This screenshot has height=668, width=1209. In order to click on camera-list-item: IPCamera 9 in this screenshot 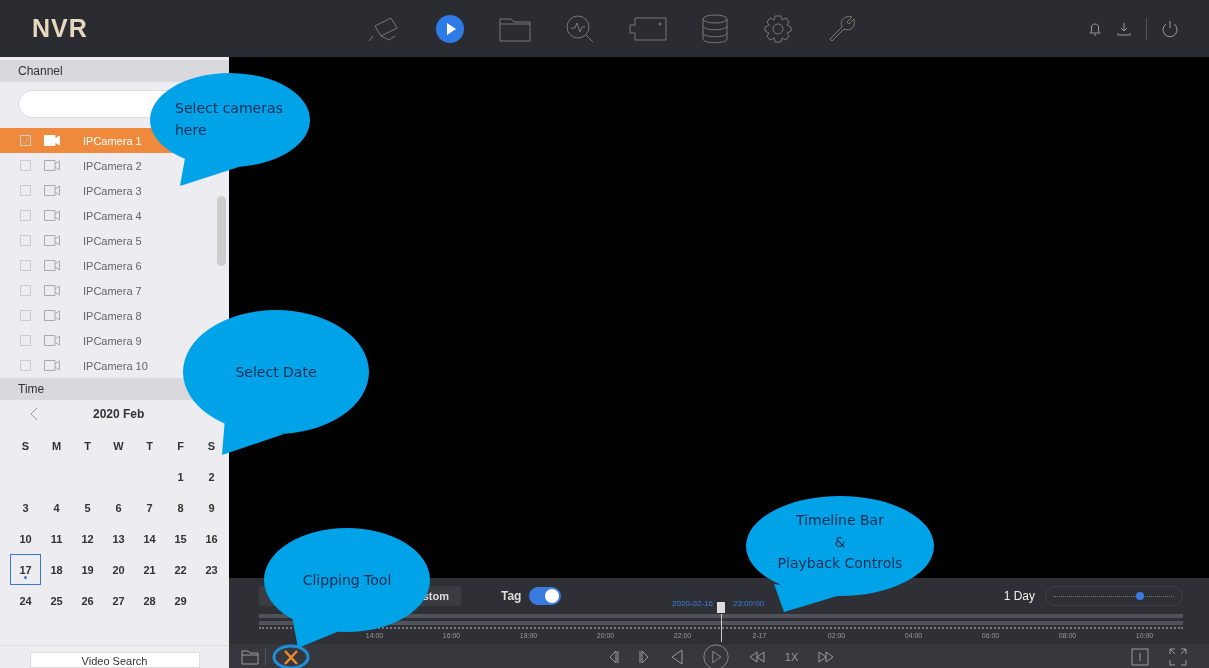, I will do `click(107, 340)`.